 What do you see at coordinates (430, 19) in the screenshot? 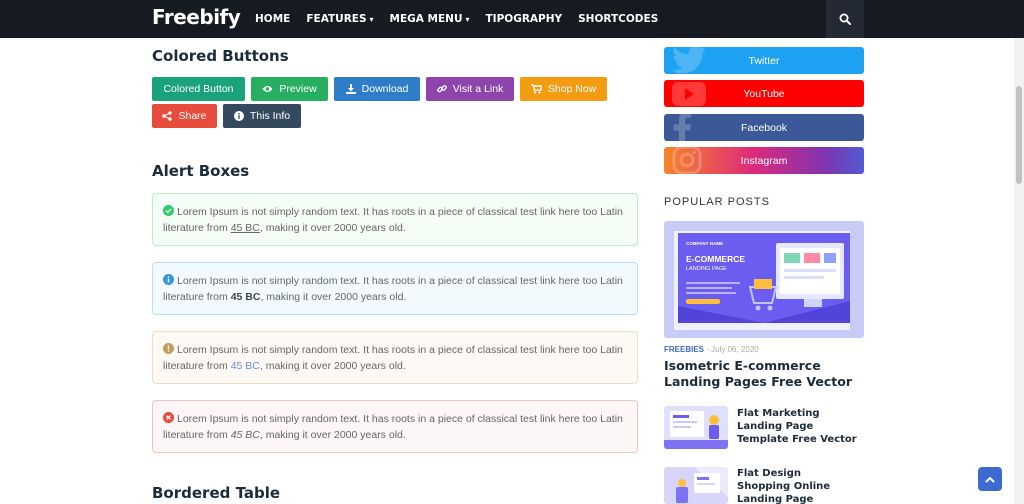
I see `nav-item-mega-menu: MEGA MENU ▾` at bounding box center [430, 19].